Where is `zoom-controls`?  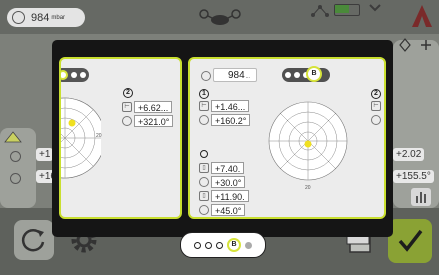 zoom-controls is located at coordinates (418, 45).